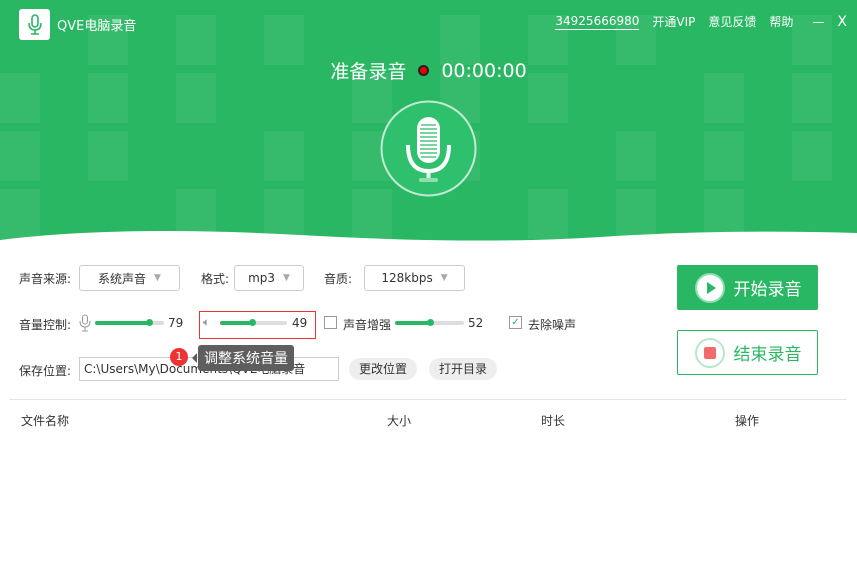  Describe the element at coordinates (463, 369) in the screenshot. I see `open-folder-button: 打开目录` at that location.